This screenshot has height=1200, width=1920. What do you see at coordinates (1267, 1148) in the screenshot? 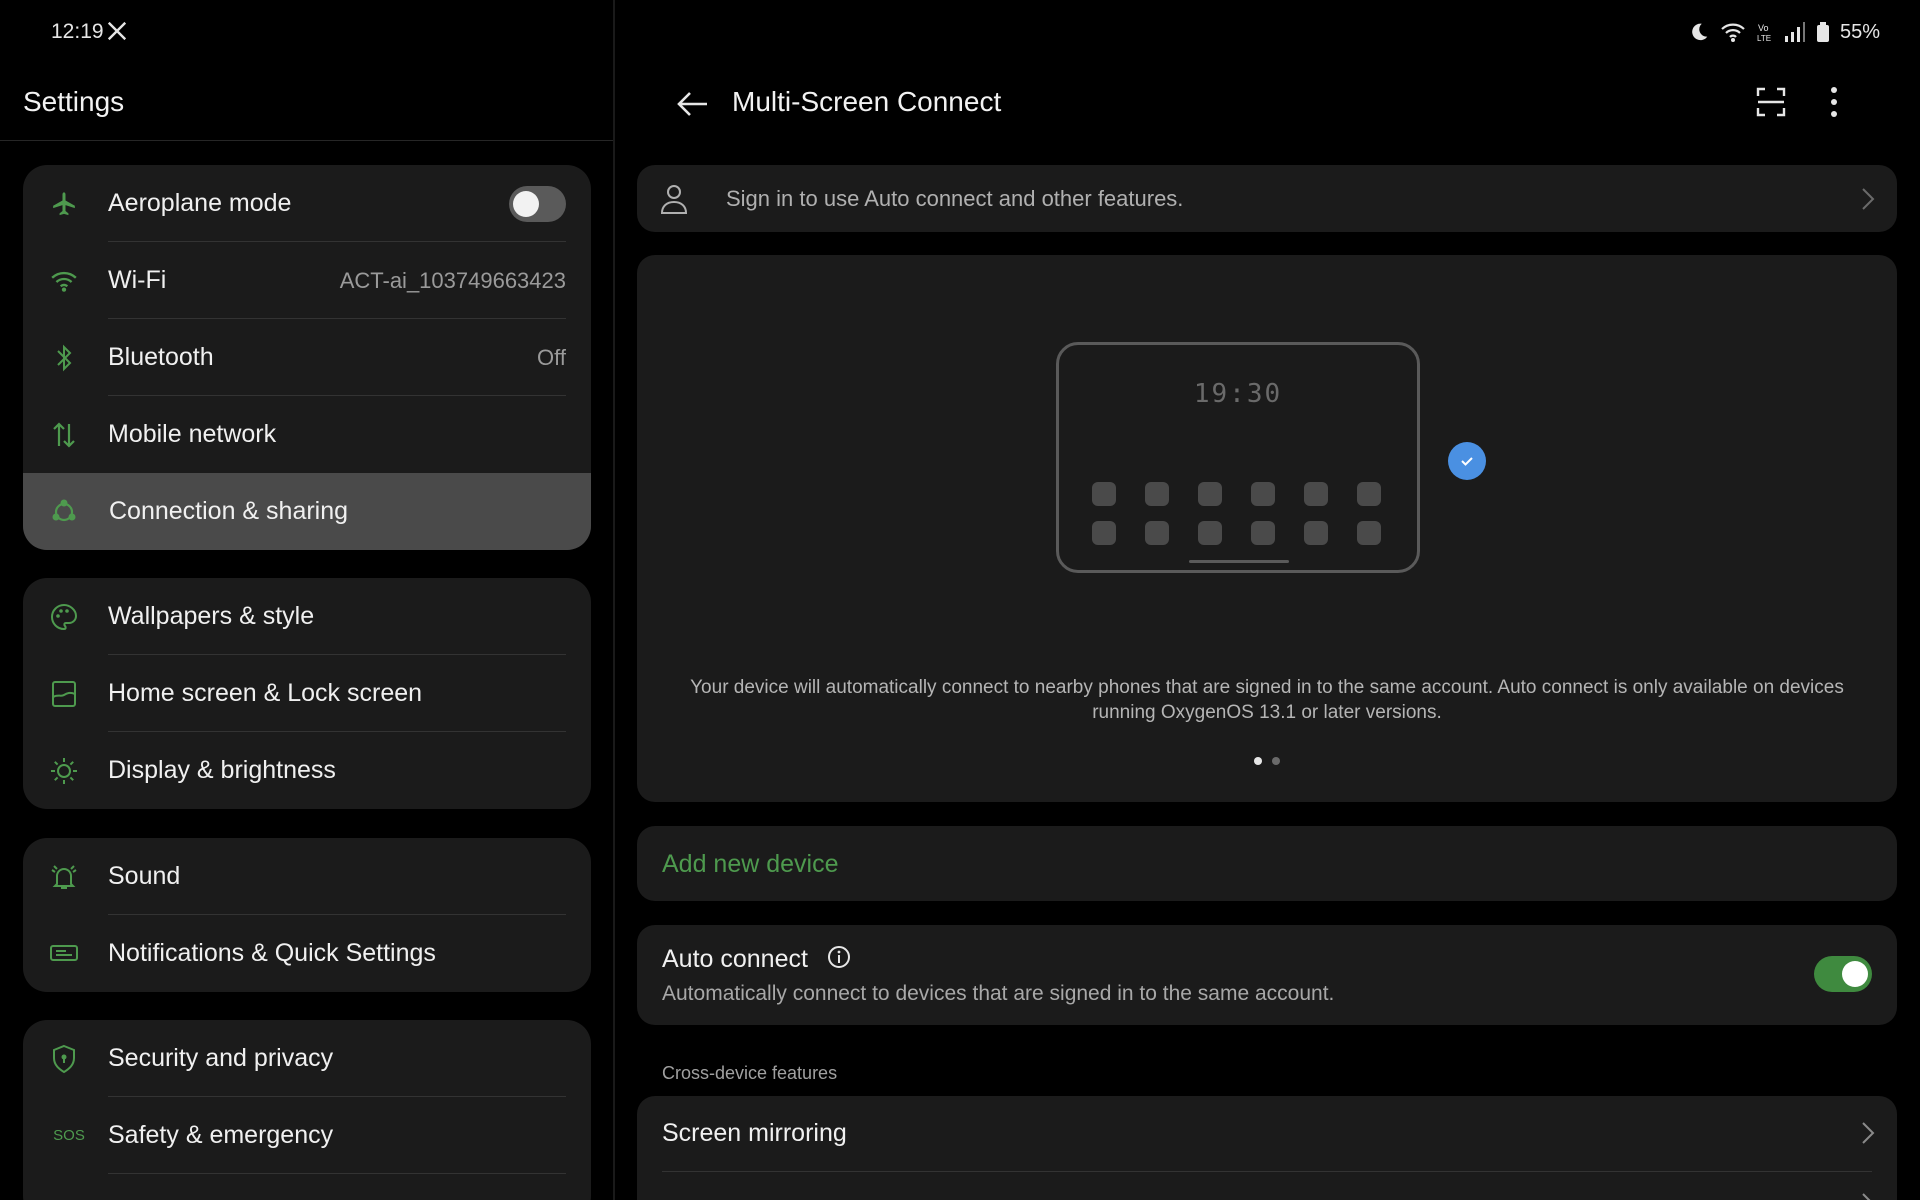
I see `cross-device-features-list: Screen mirroring` at bounding box center [1267, 1148].